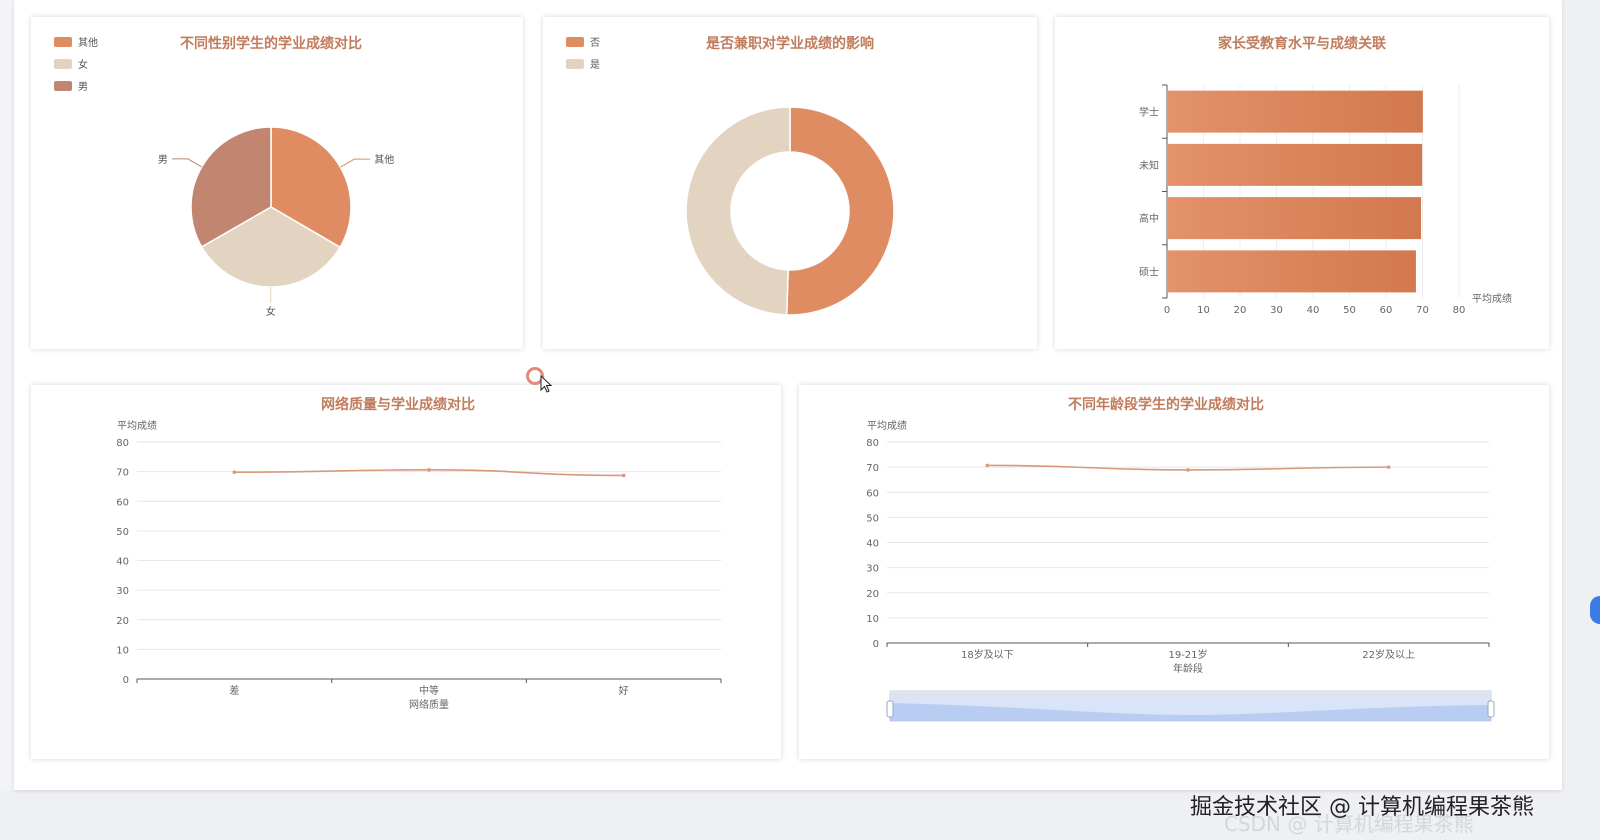 The height and width of the screenshot is (840, 1600). Describe the element at coordinates (1362, 807) in the screenshot. I see `watermark: 掘金技术社区 @ 计算机编程果茶熊` at that location.